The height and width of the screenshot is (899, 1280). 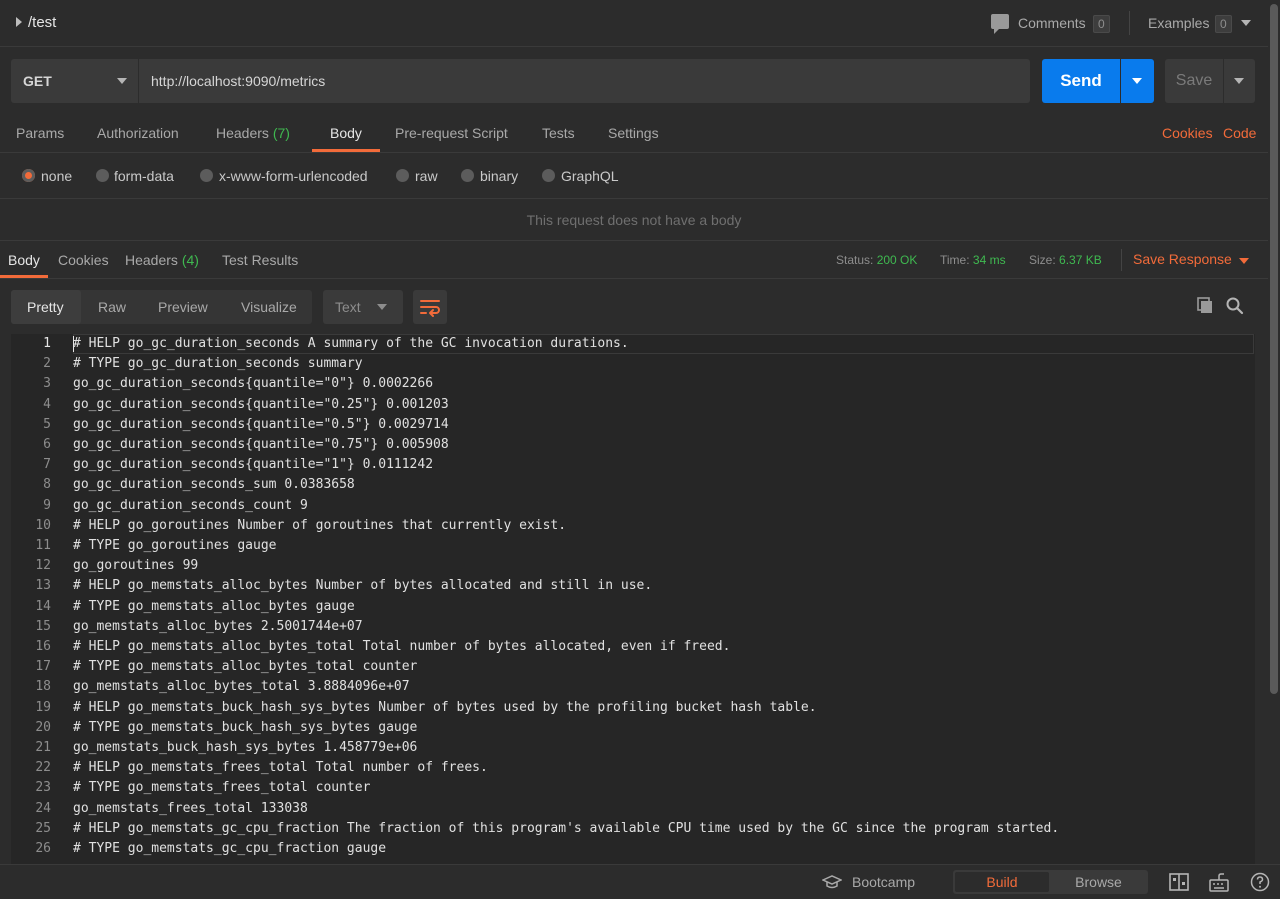 I want to click on tab-prerequest-script: Pre-request Script, so click(x=451, y=133).